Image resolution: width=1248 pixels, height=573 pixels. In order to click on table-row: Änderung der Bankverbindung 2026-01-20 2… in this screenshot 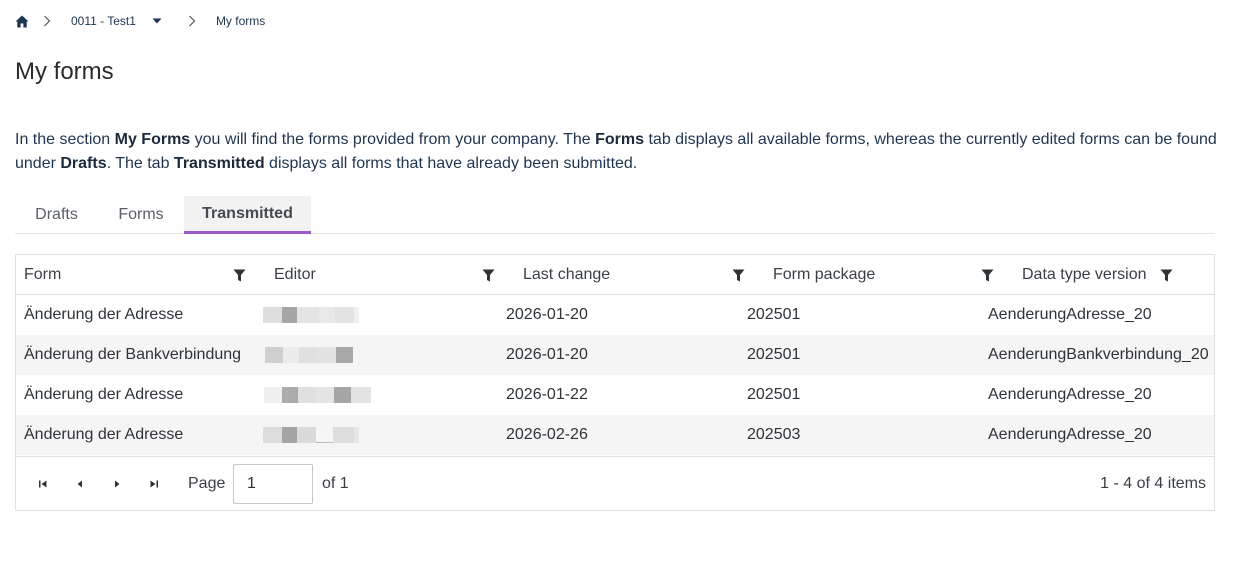, I will do `click(615, 355)`.